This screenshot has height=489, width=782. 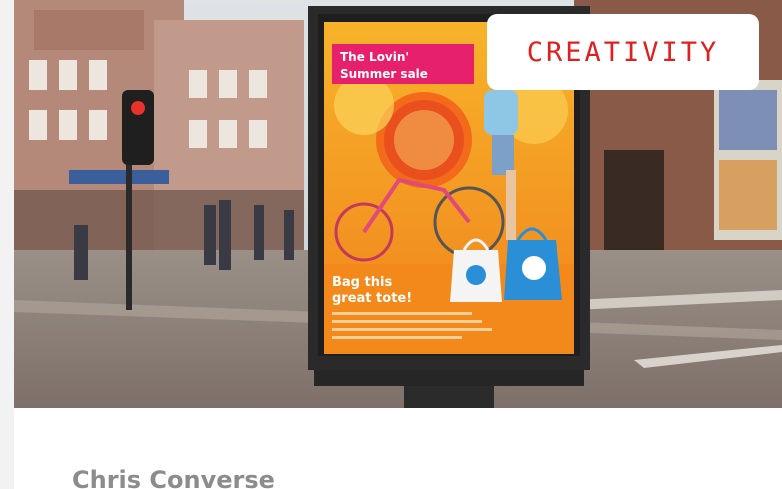 What do you see at coordinates (374, 57) in the screenshot?
I see `poster-headline-line1: The Lovin'` at bounding box center [374, 57].